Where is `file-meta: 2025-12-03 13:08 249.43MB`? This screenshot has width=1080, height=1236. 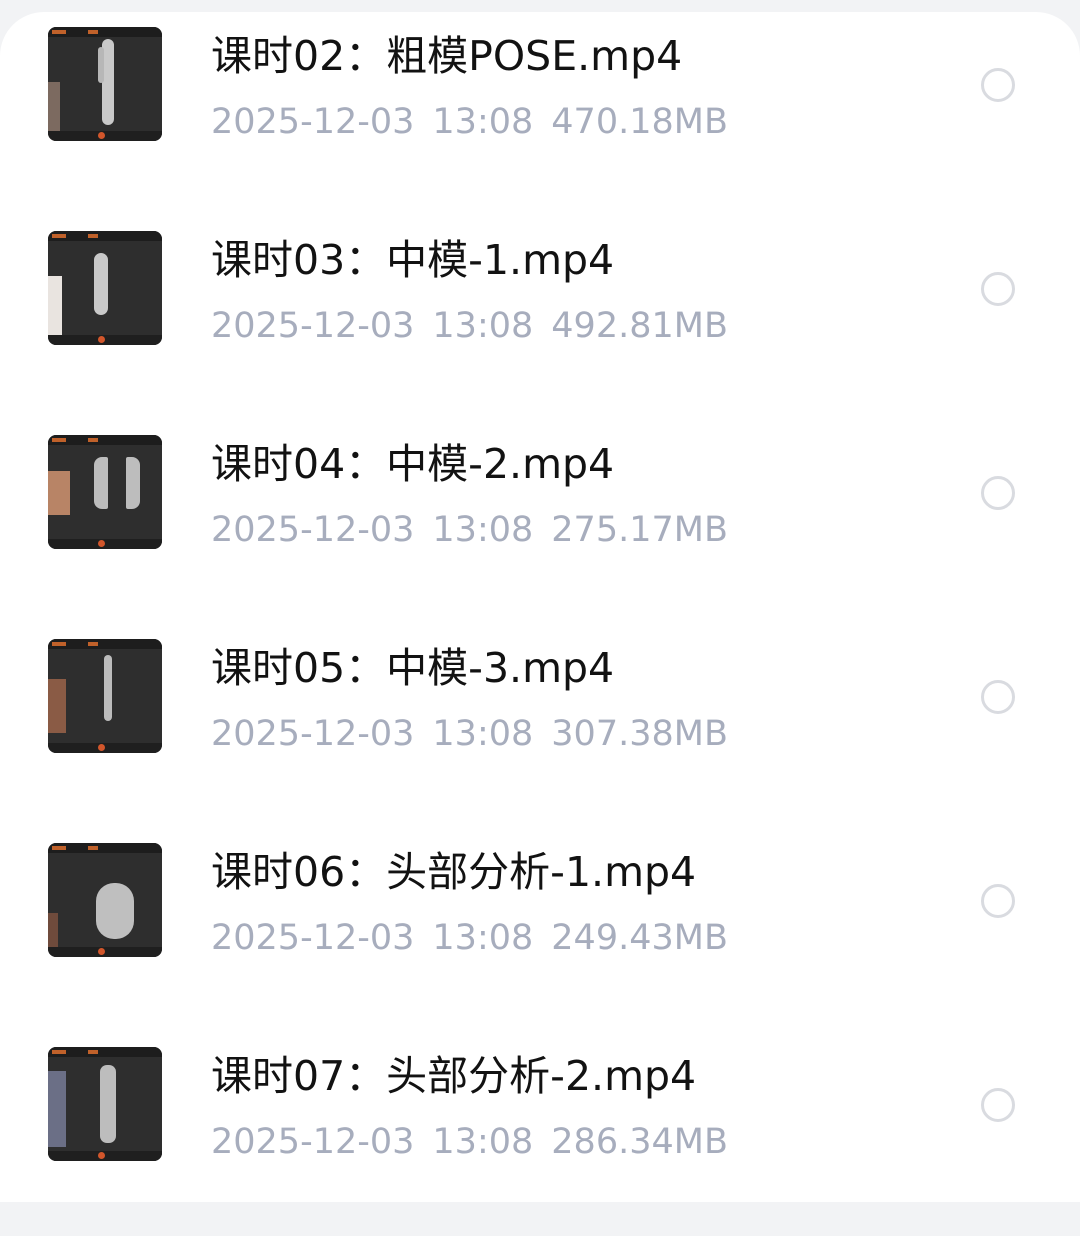 file-meta: 2025-12-03 13:08 249.43MB is located at coordinates (478, 938).